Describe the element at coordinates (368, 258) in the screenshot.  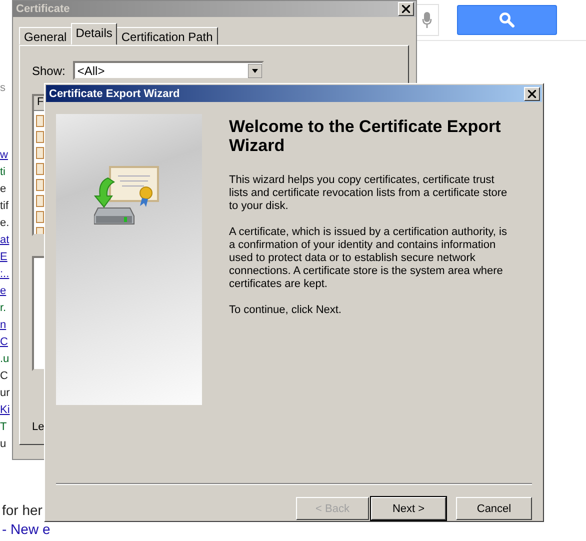
I see `wizard-paragraph: A certificate, which is issued by a certification authority, is a confirmation of your identity and contains information used to protect data or to establish secure network connections. A certificate store is the system area where certificates are kept.` at that location.